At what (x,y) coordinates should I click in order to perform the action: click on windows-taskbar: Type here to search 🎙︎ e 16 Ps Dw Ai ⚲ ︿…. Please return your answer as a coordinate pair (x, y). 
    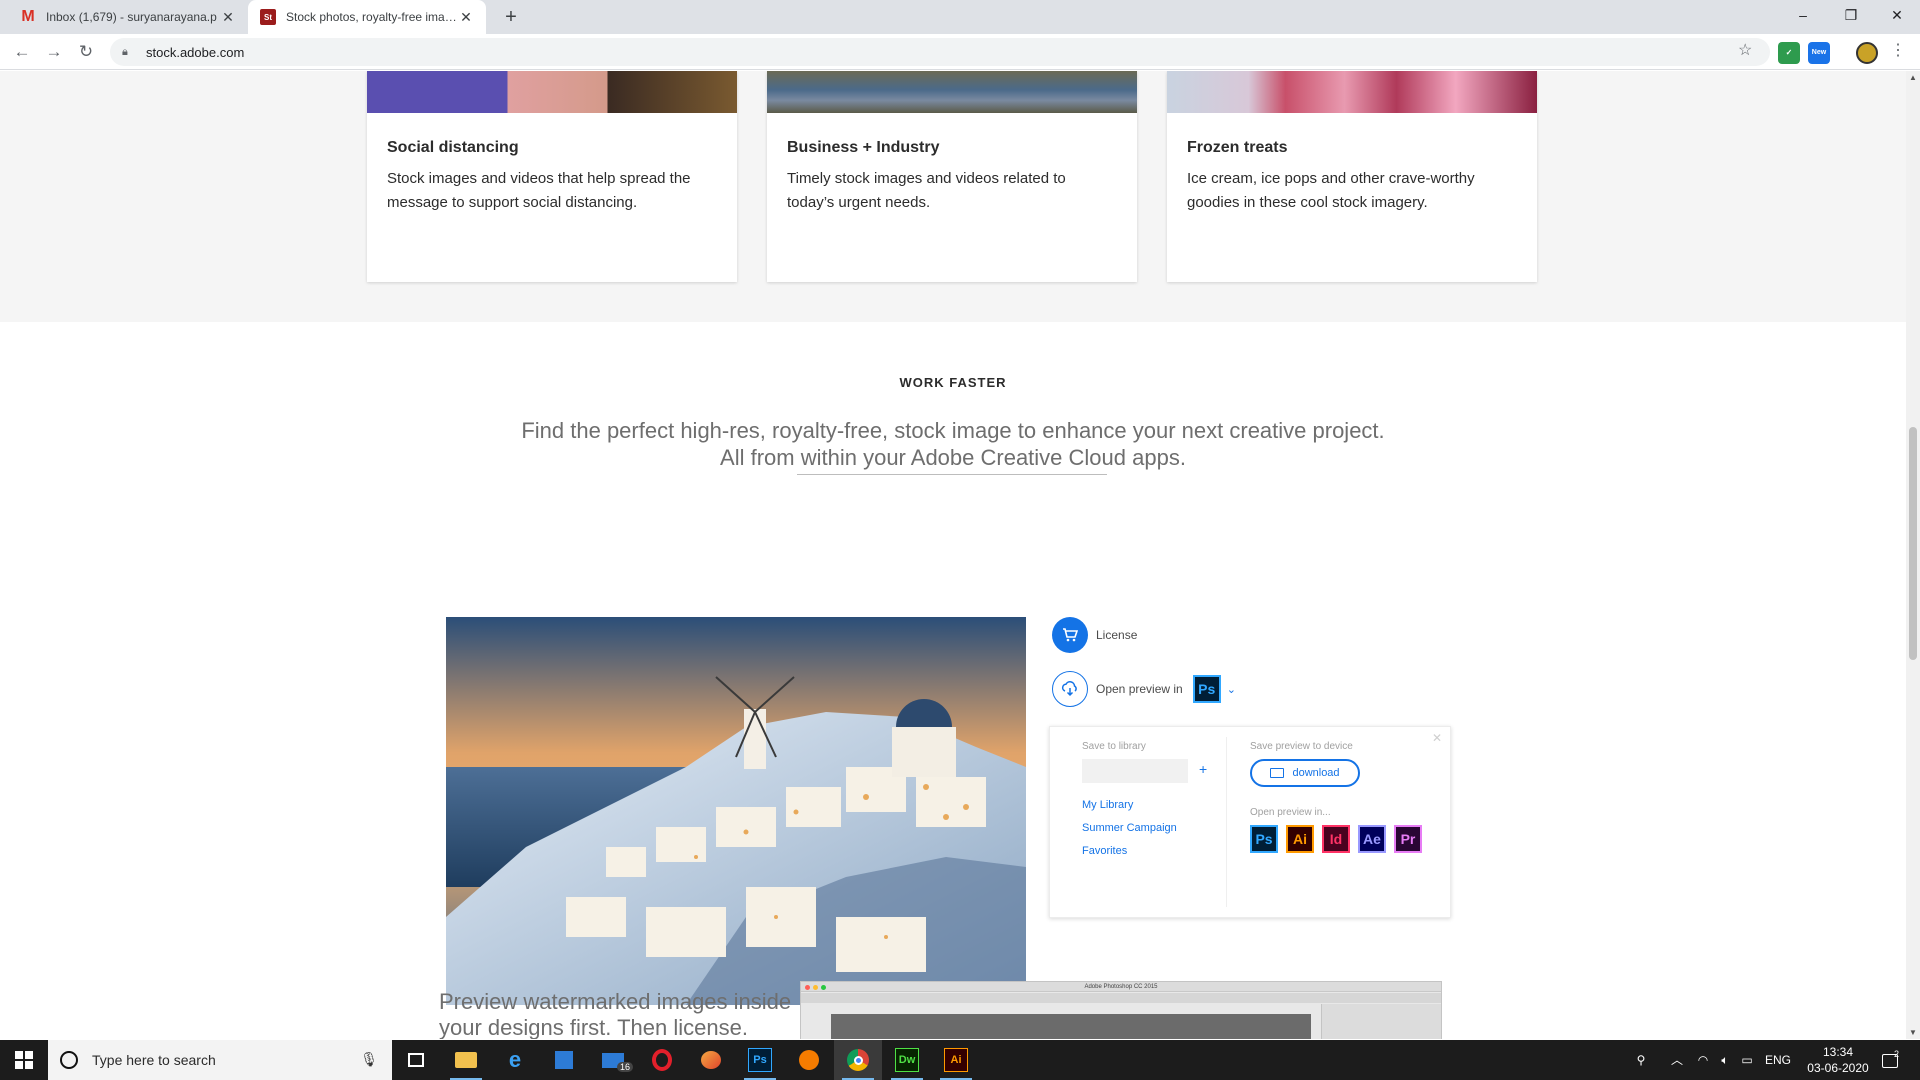
    Looking at the image, I should click on (960, 1060).